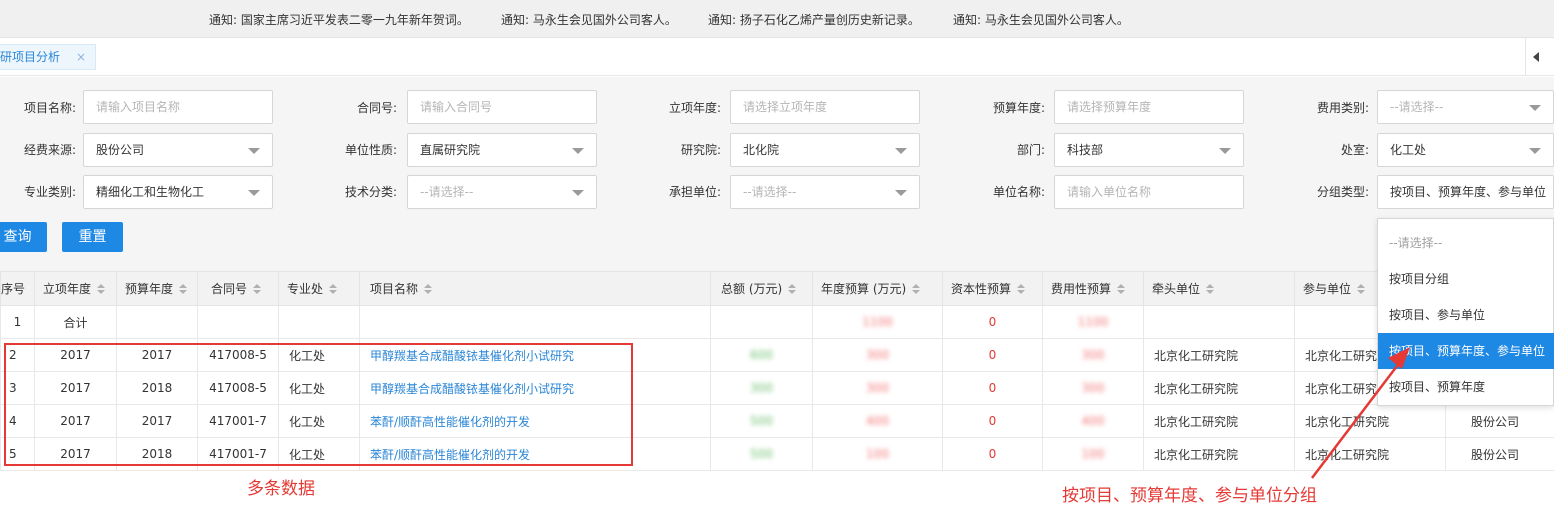 This screenshot has height=514, width=1554. Describe the element at coordinates (1465, 150) in the screenshot. I see `office-select: 化工处` at that location.